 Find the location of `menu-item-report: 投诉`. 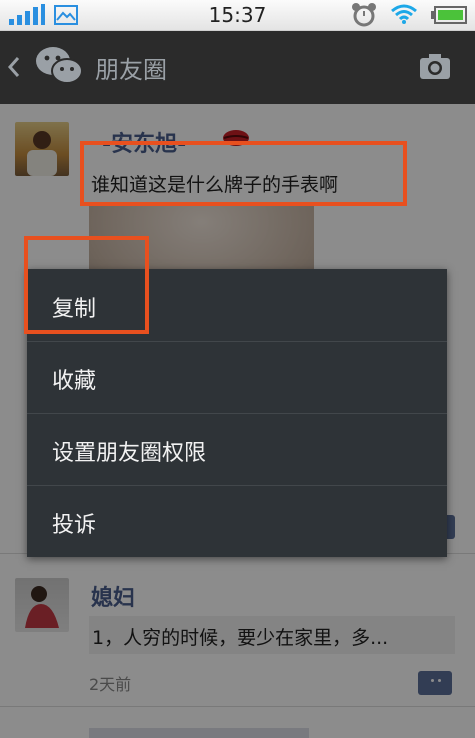

menu-item-report: 投诉 is located at coordinates (237, 521).